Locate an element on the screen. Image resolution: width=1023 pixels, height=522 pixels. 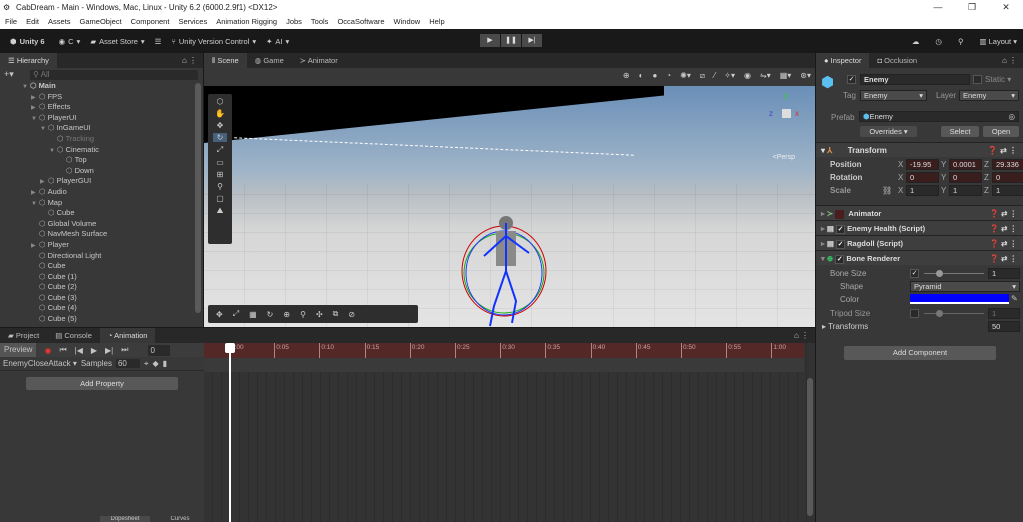
step-button: ▶| is located at coordinates (532, 40).